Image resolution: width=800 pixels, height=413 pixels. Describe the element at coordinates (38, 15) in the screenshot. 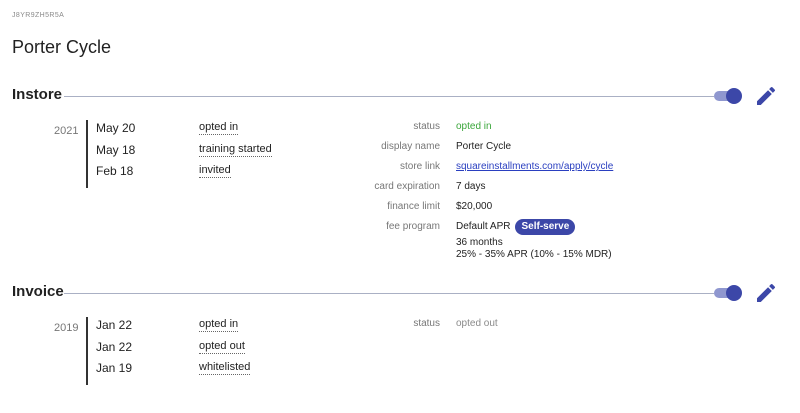

I see `merchant-id: J8YR9ZH5R5A` at that location.